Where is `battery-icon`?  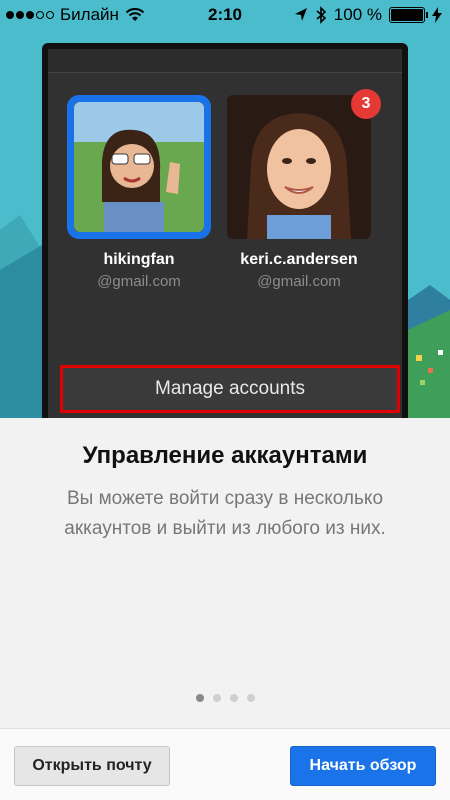 battery-icon is located at coordinates (408, 15).